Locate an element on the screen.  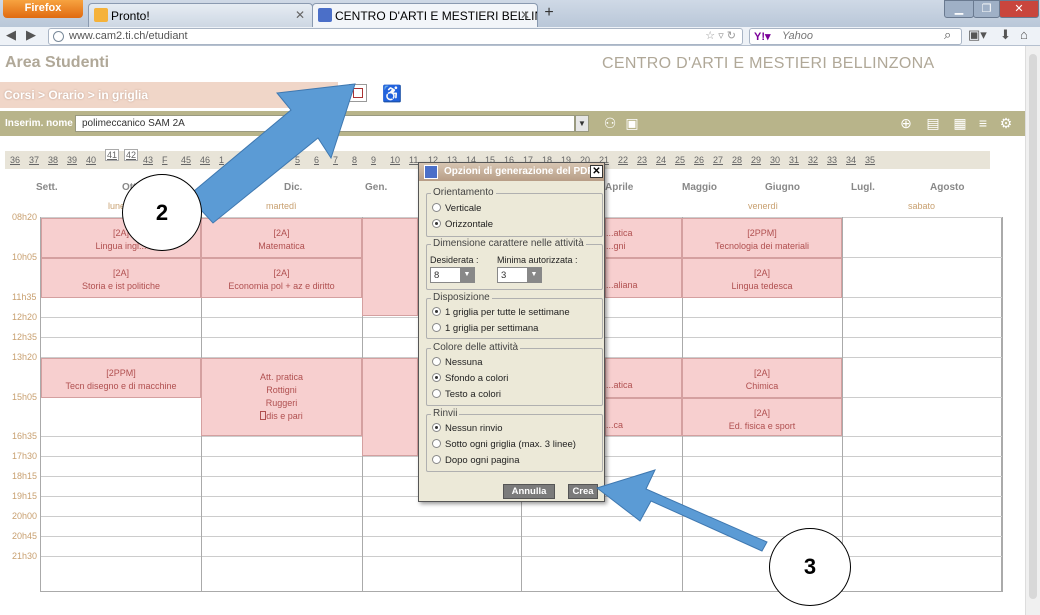
arrow-to-create-button is located at coordinates (681, 510).